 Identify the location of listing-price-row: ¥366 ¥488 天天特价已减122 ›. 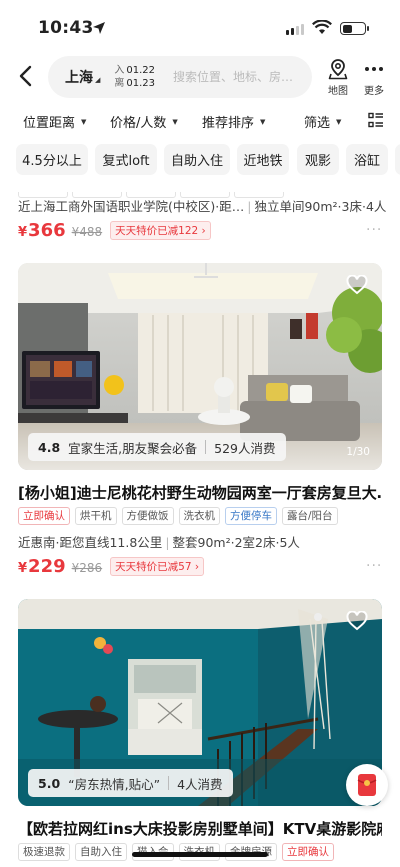
(114, 231).